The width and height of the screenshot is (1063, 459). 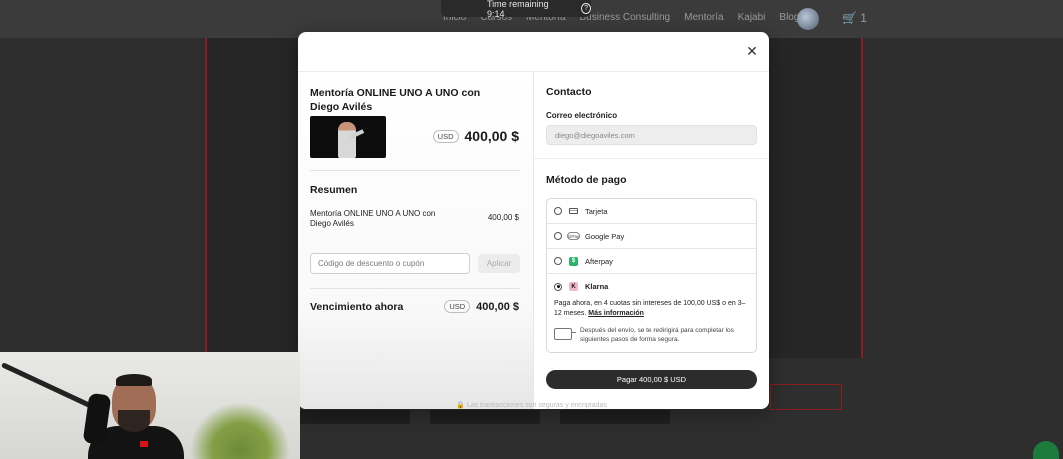 I want to click on modal-header: ✕, so click(x=533, y=52).